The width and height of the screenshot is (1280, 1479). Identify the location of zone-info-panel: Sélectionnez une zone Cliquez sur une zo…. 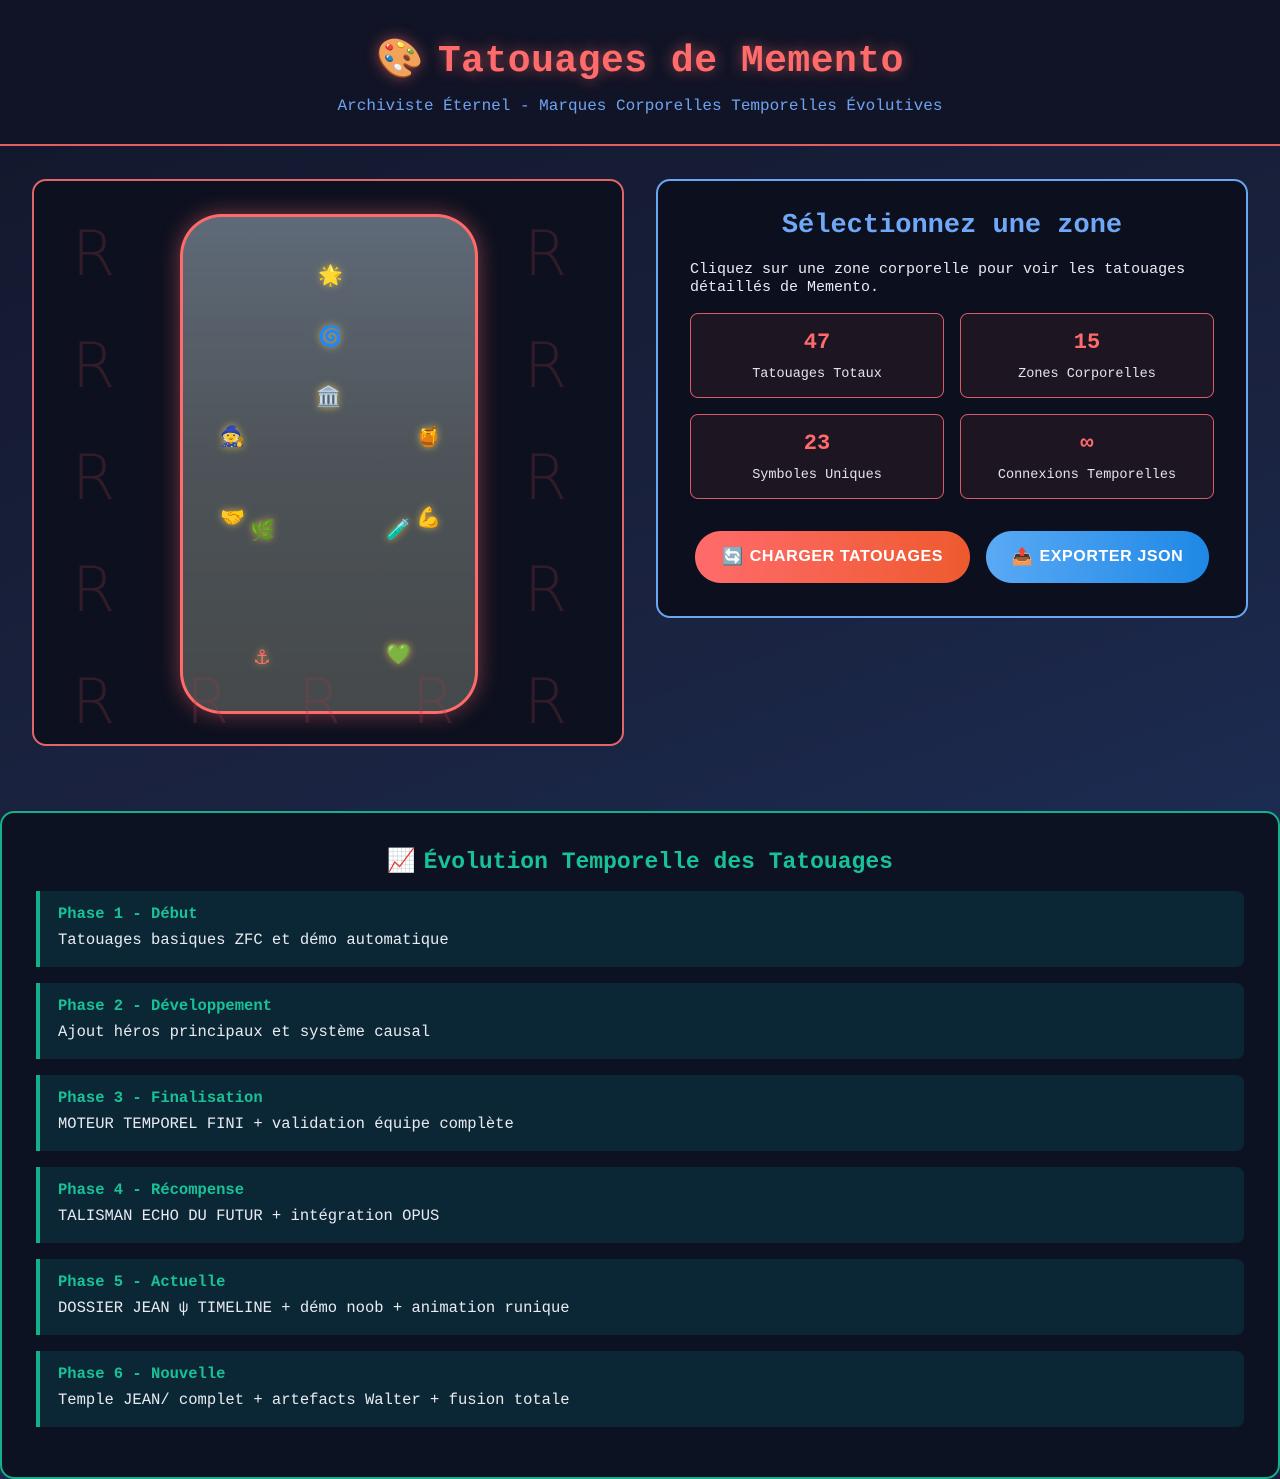
(952, 398).